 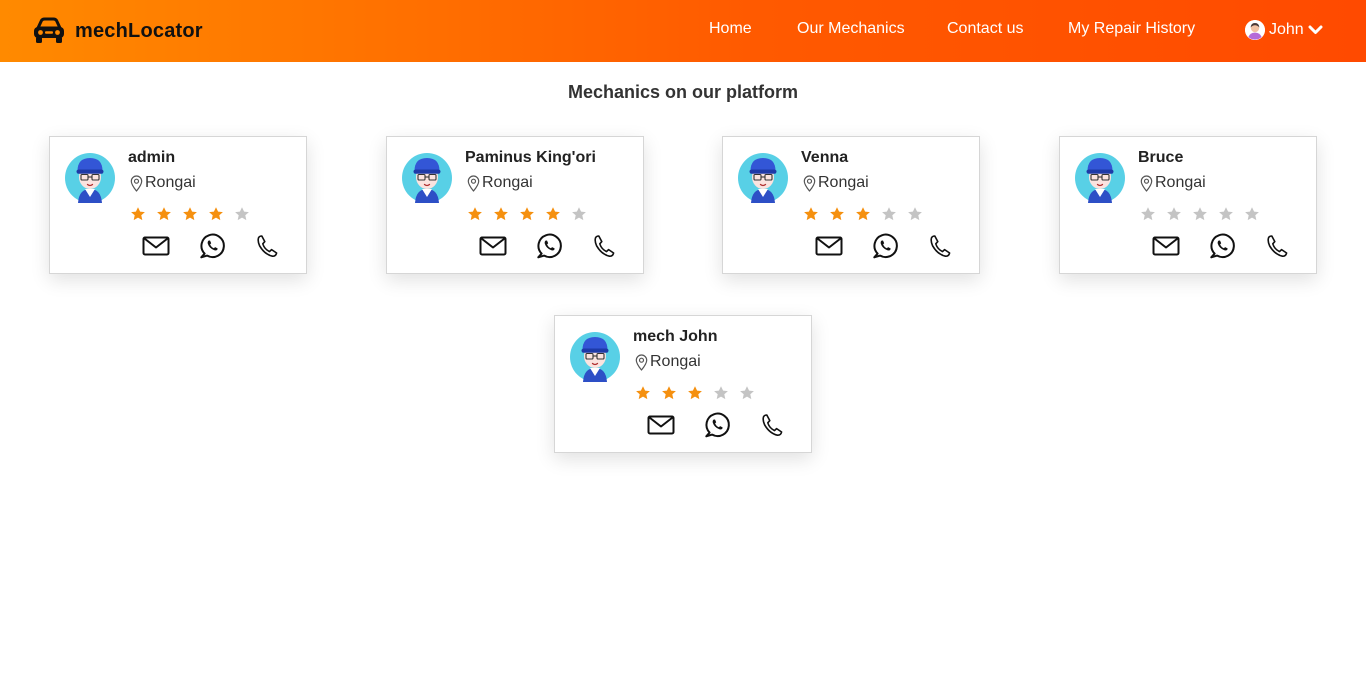 I want to click on brand-logo: mechLocator, so click(x=117, y=31).